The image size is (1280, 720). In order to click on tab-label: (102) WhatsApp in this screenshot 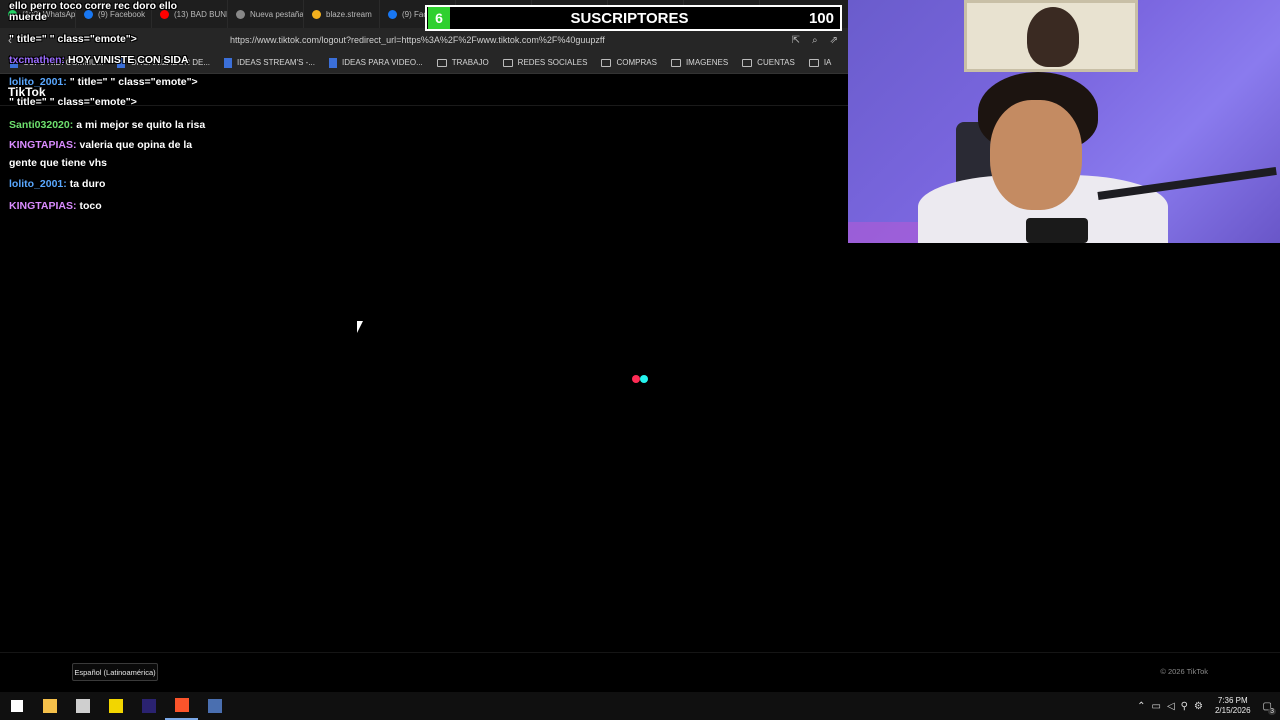, I will do `click(49, 14)`.